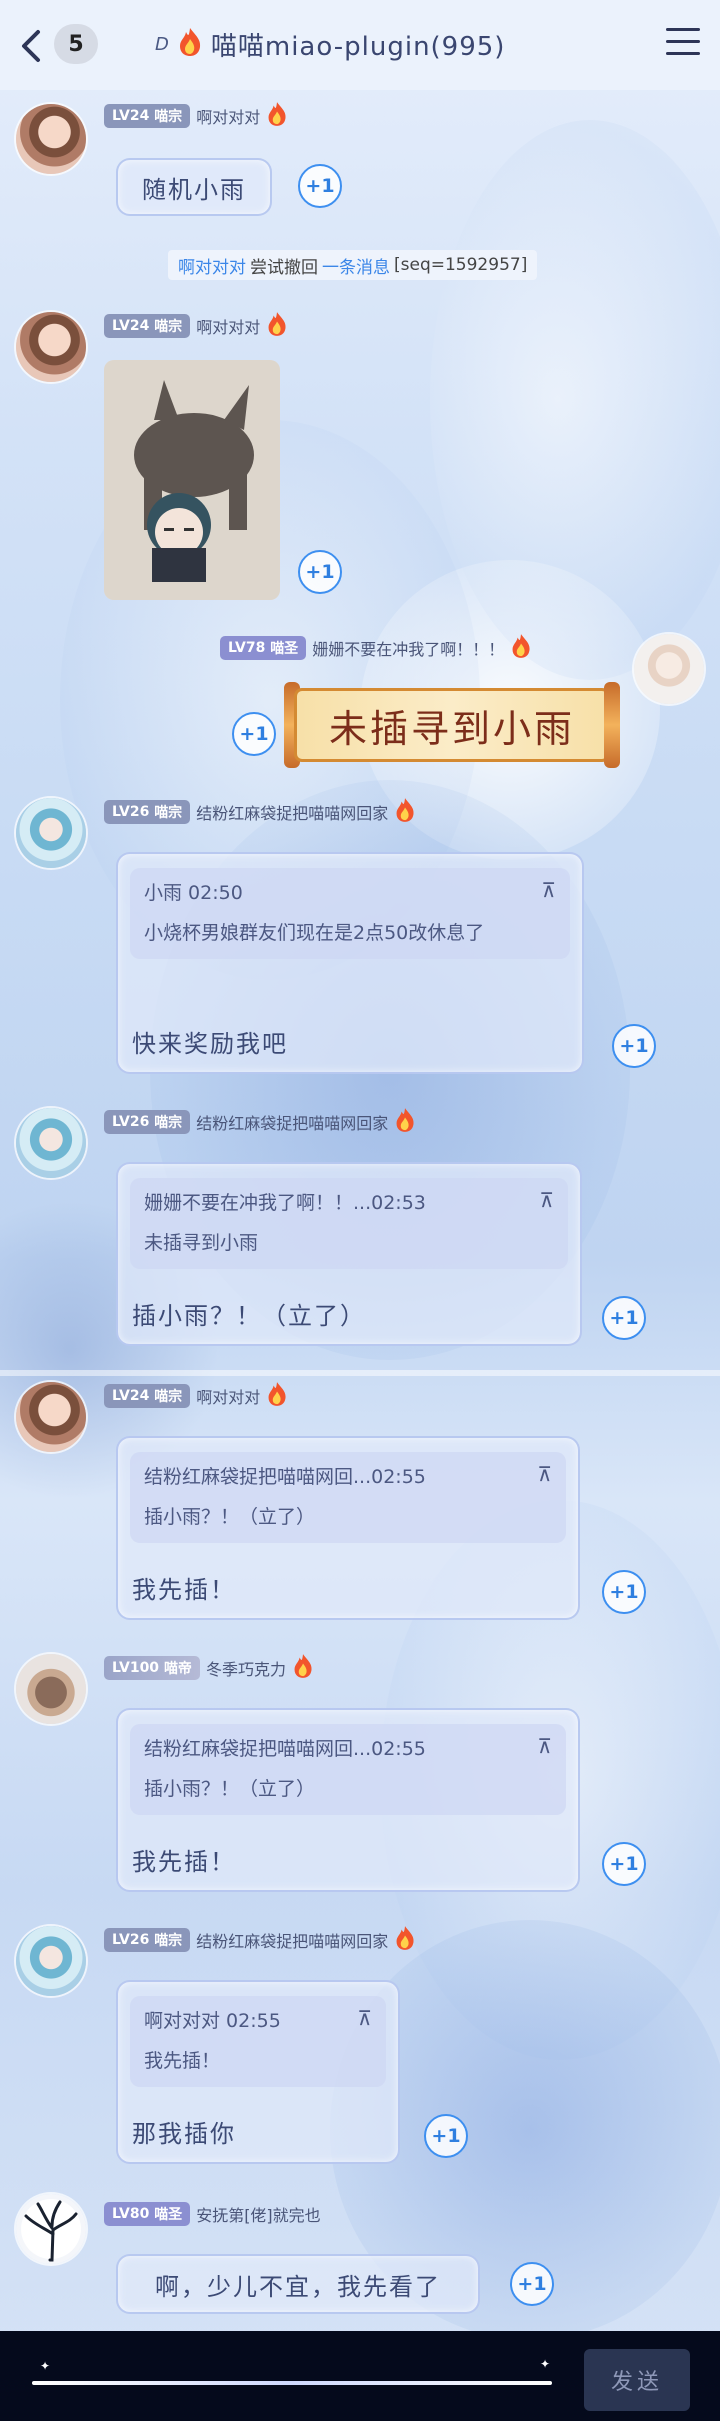 Image resolution: width=720 pixels, height=2421 pixels. I want to click on title-bar: 5 D 喵喵miao-plugin(995), so click(360, 45).